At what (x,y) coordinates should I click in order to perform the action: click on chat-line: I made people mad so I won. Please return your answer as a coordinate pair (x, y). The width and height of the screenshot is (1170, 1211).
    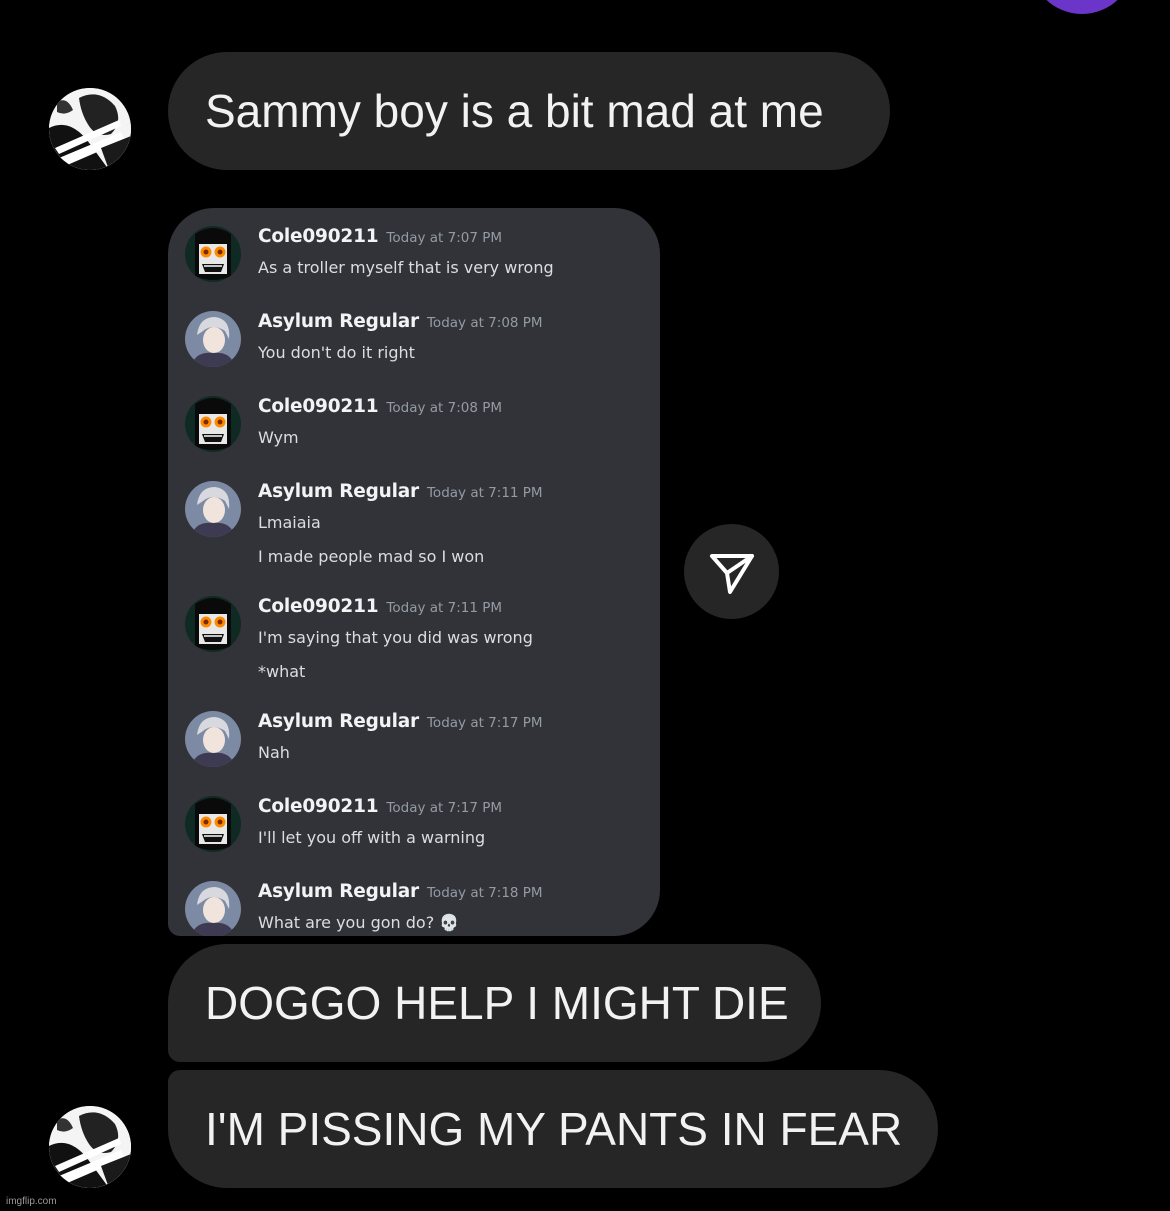
    Looking at the image, I should click on (371, 556).